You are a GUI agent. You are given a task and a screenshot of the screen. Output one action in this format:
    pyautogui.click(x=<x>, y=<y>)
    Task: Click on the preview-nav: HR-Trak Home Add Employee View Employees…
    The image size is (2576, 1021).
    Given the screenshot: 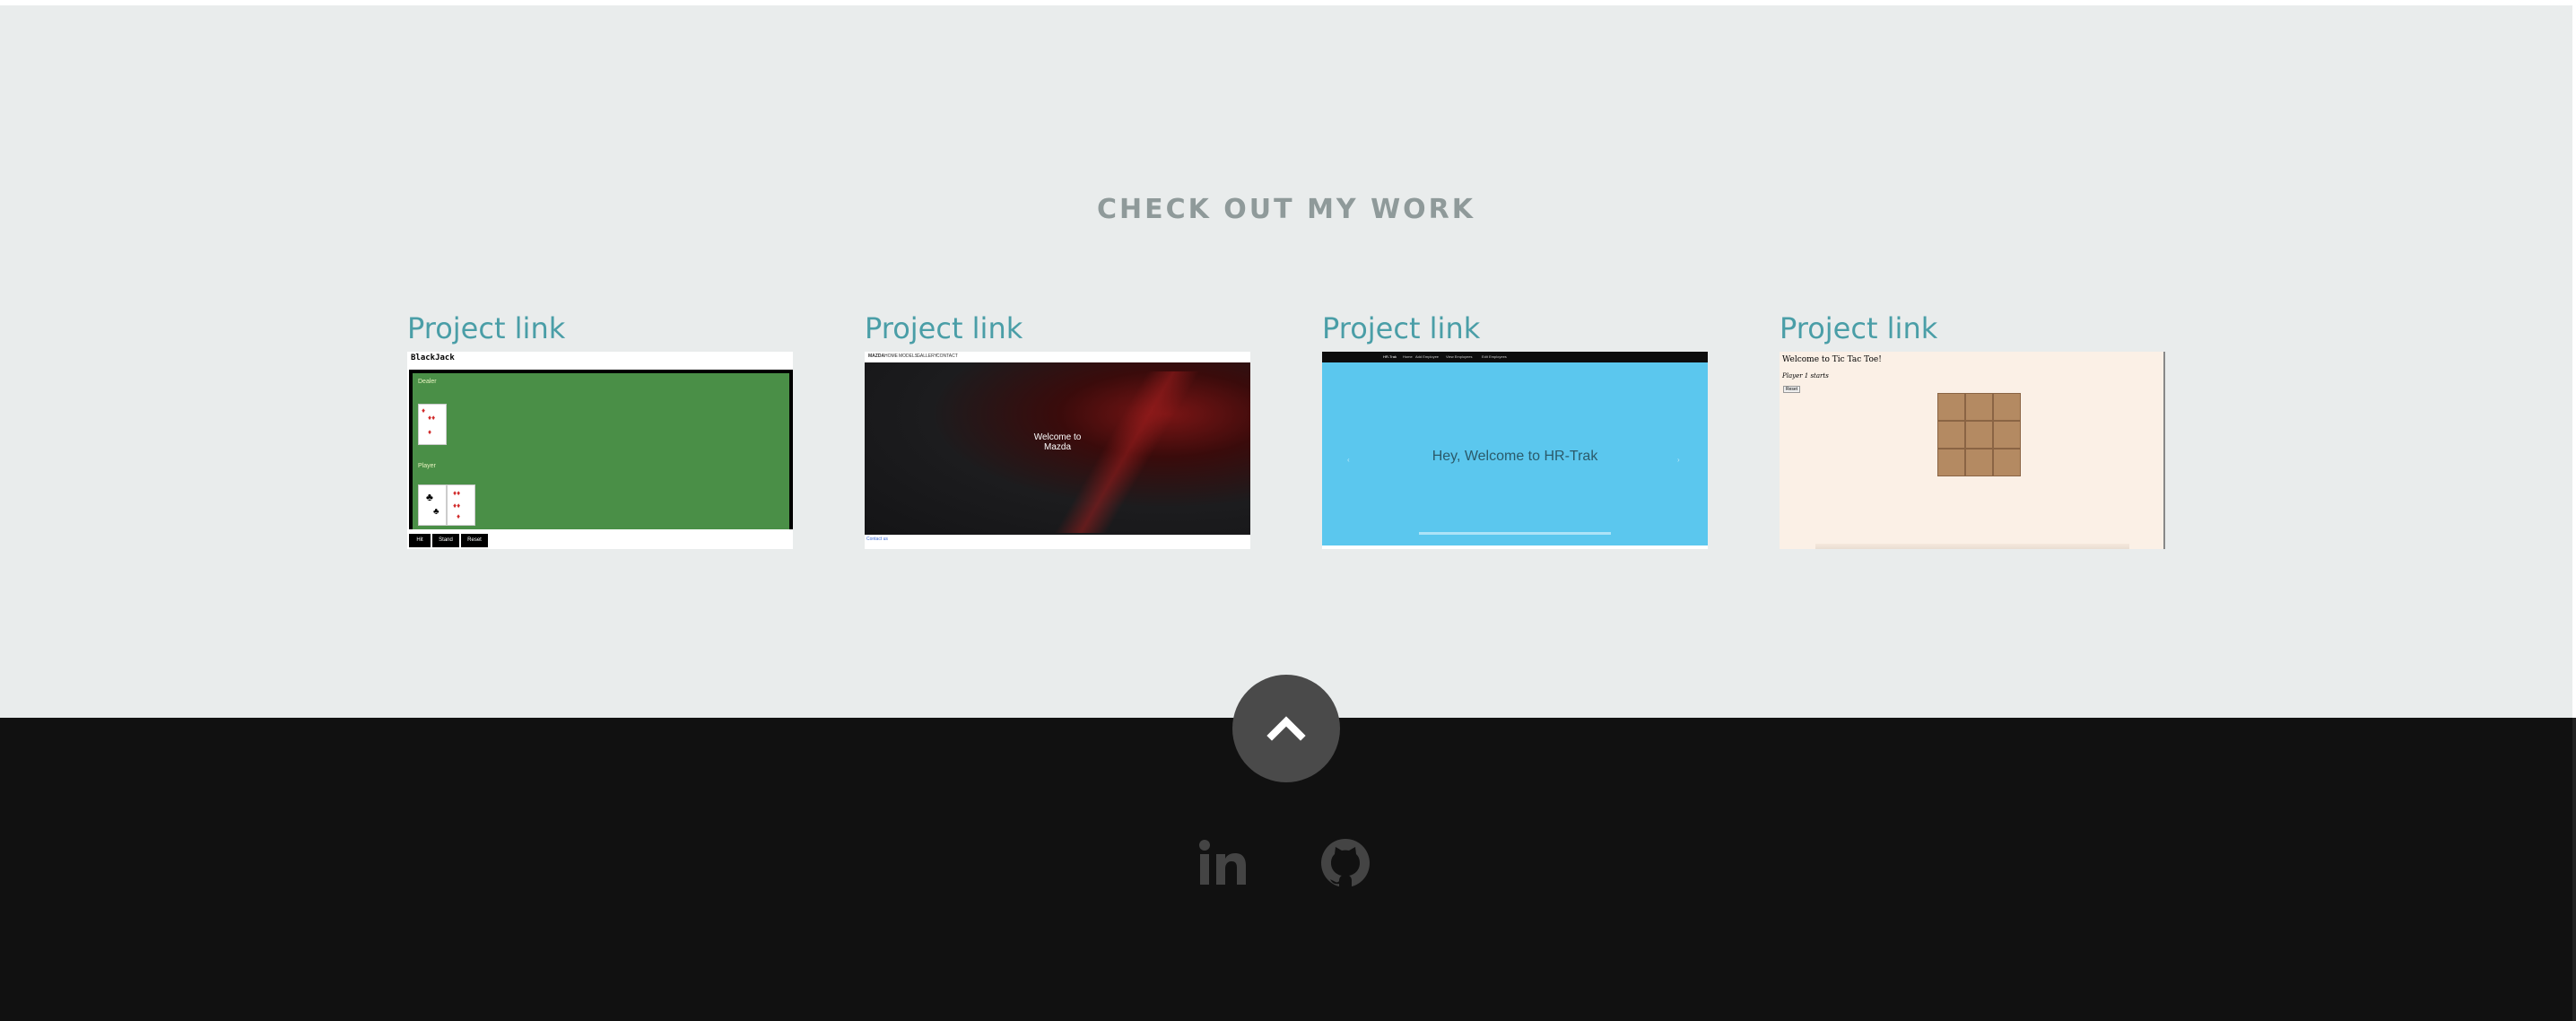 What is the action you would take?
    pyautogui.click(x=1515, y=357)
    